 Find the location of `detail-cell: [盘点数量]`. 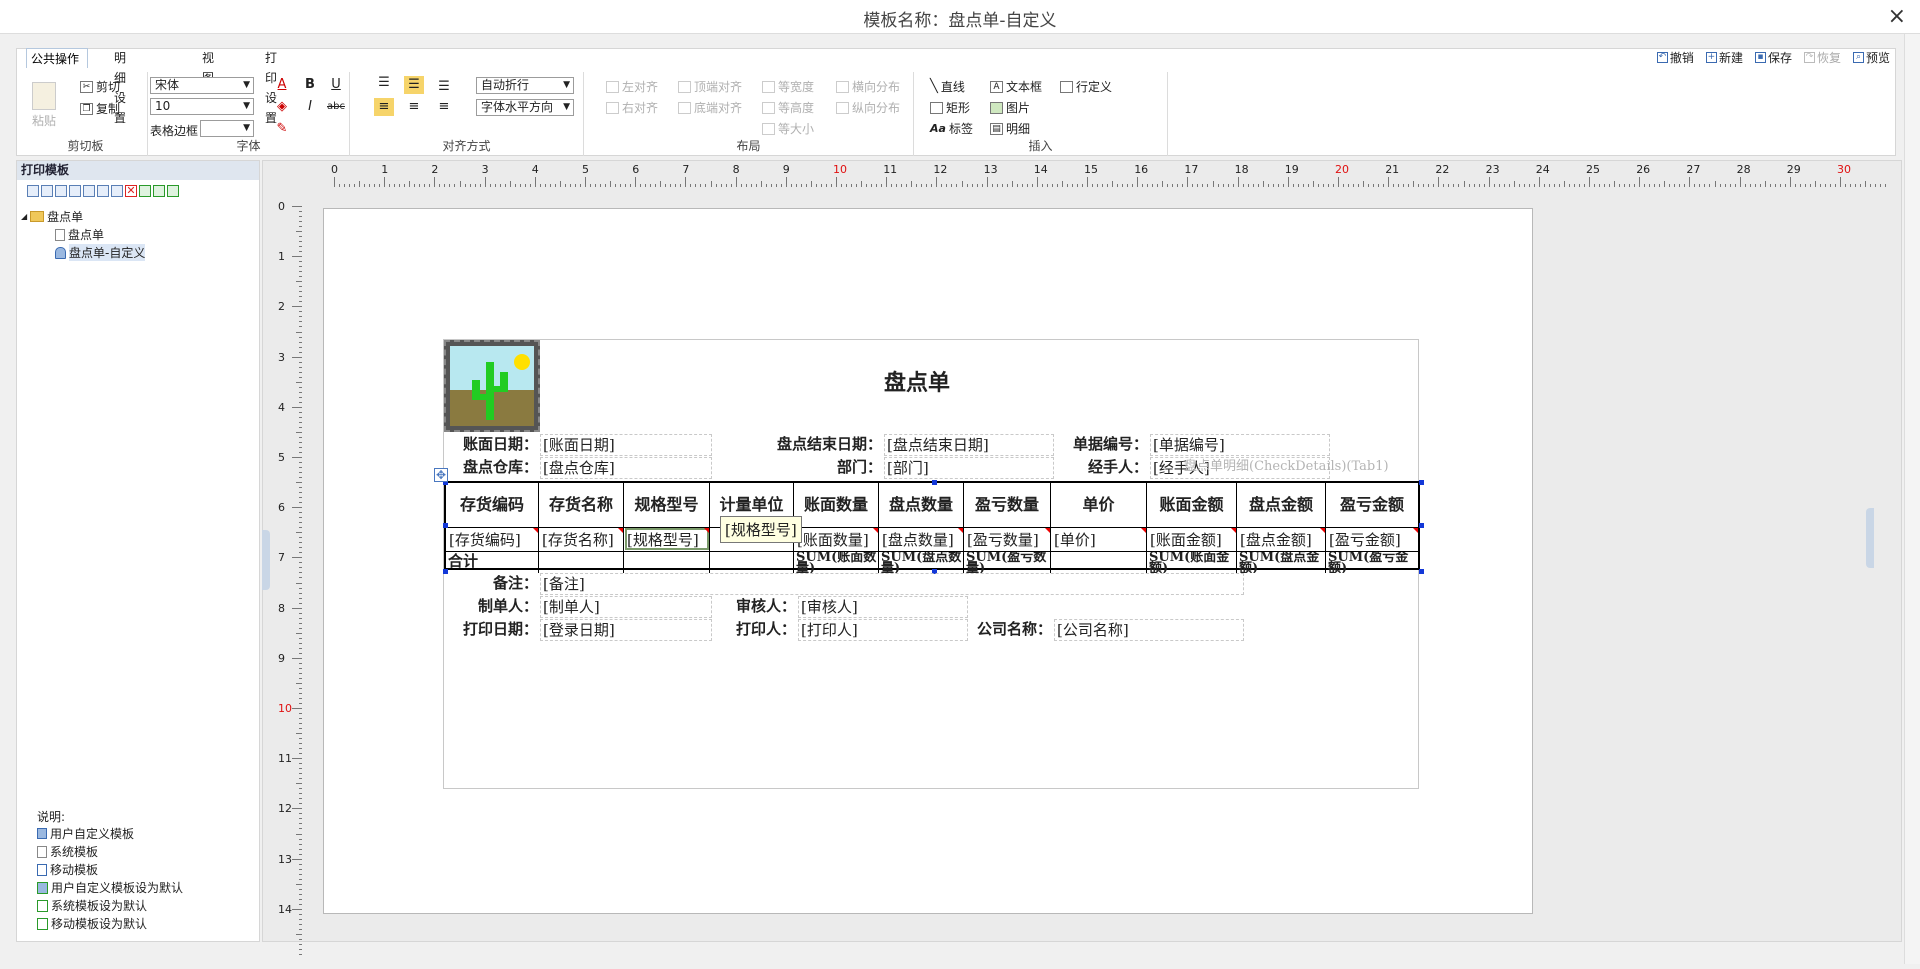

detail-cell: [盘点数量] is located at coordinates (921, 539).